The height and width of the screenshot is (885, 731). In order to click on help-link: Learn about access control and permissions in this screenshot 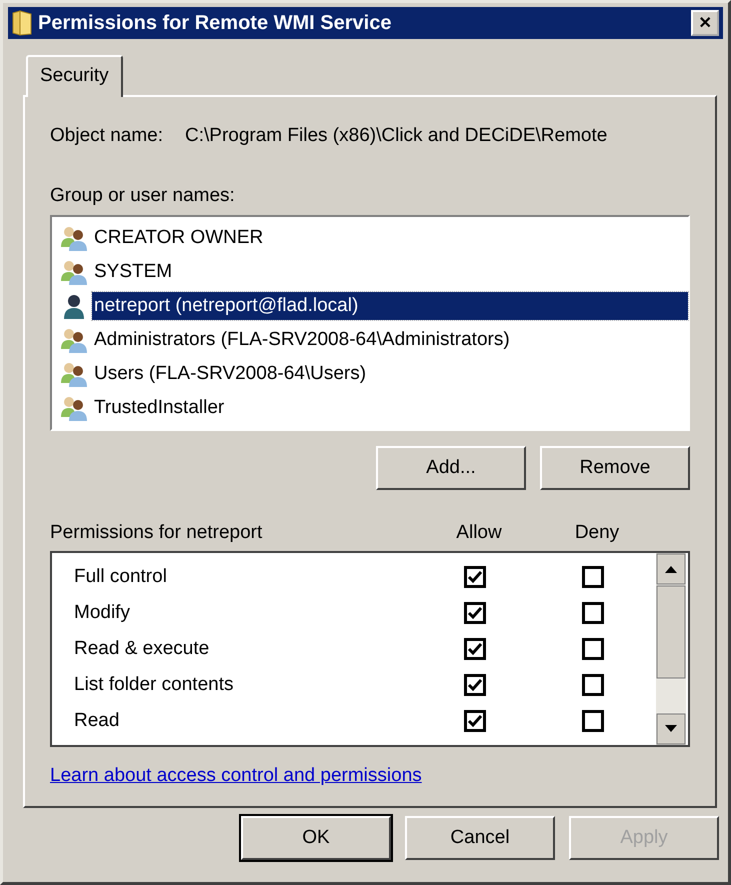, I will do `click(236, 776)`.